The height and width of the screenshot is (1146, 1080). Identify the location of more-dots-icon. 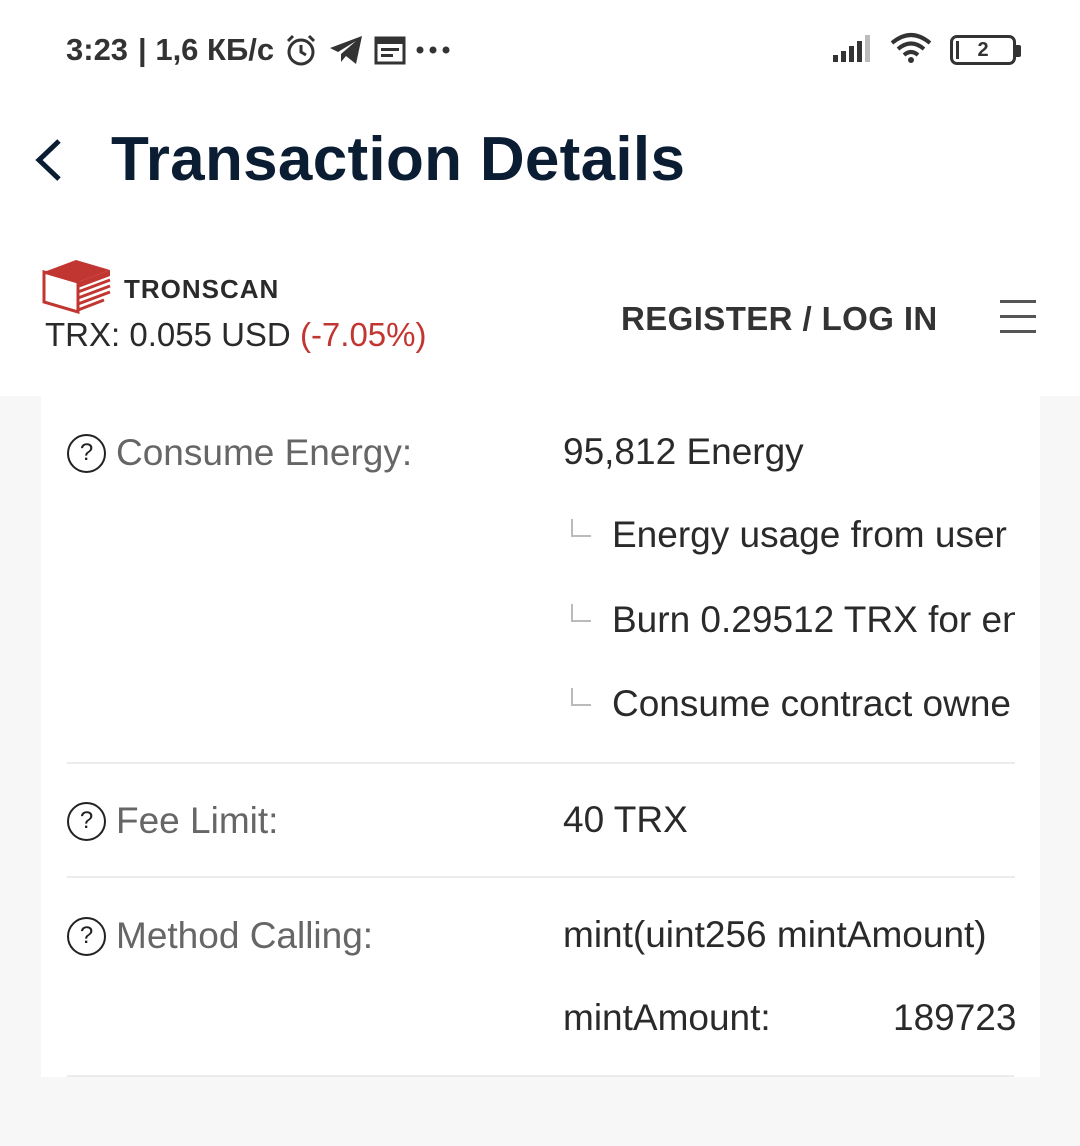
(433, 50).